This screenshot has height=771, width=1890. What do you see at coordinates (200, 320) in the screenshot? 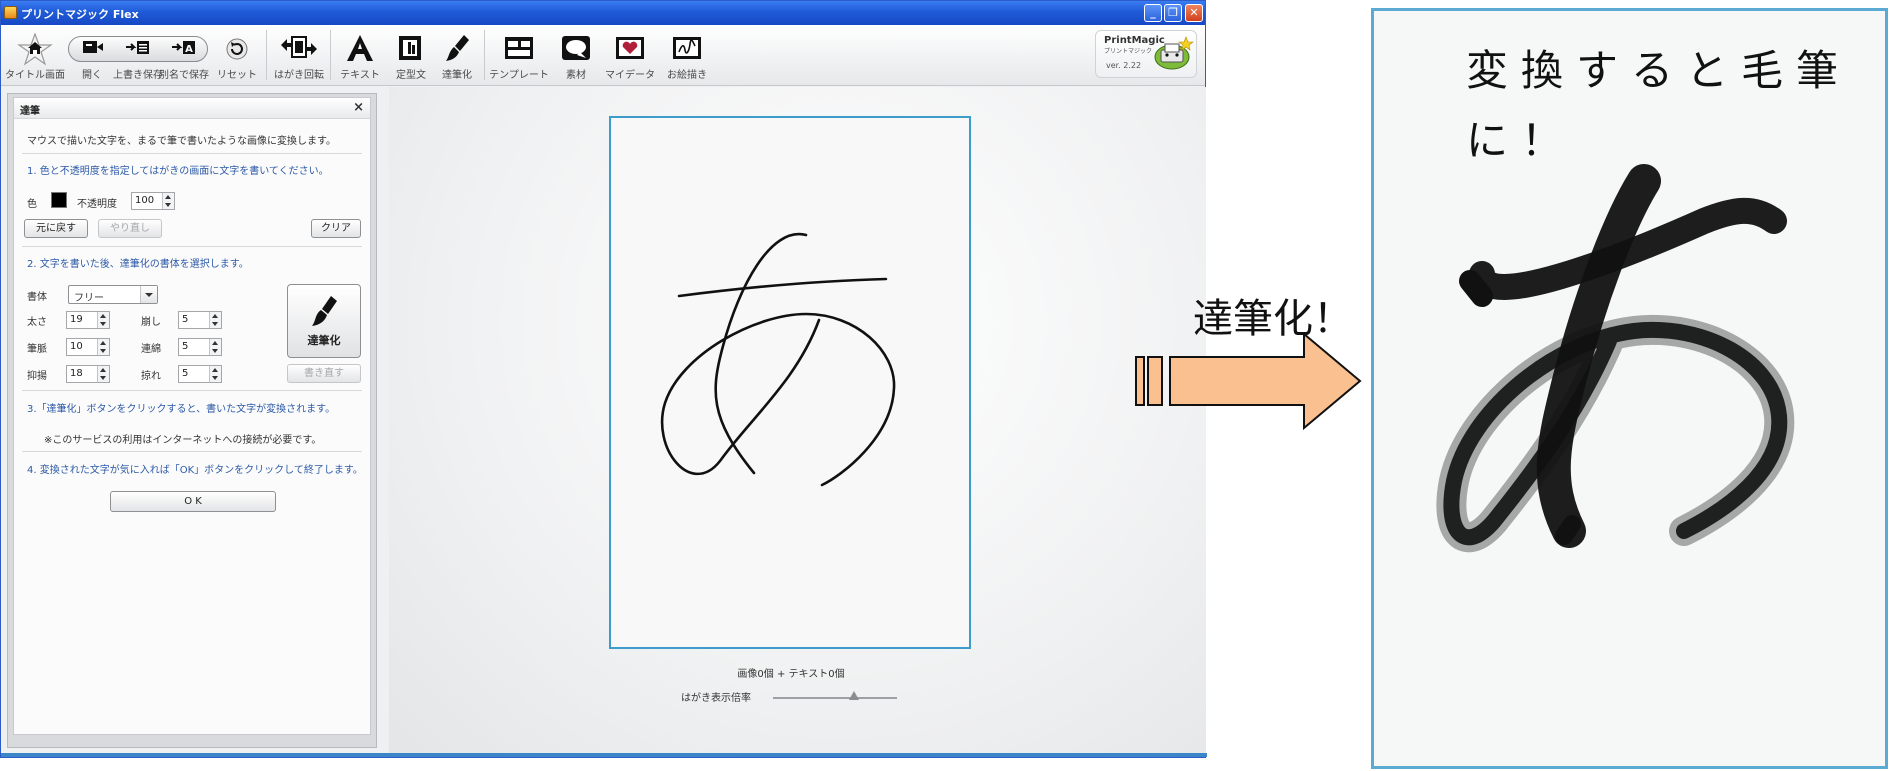
I see `cursive-stepper: 5` at bounding box center [200, 320].